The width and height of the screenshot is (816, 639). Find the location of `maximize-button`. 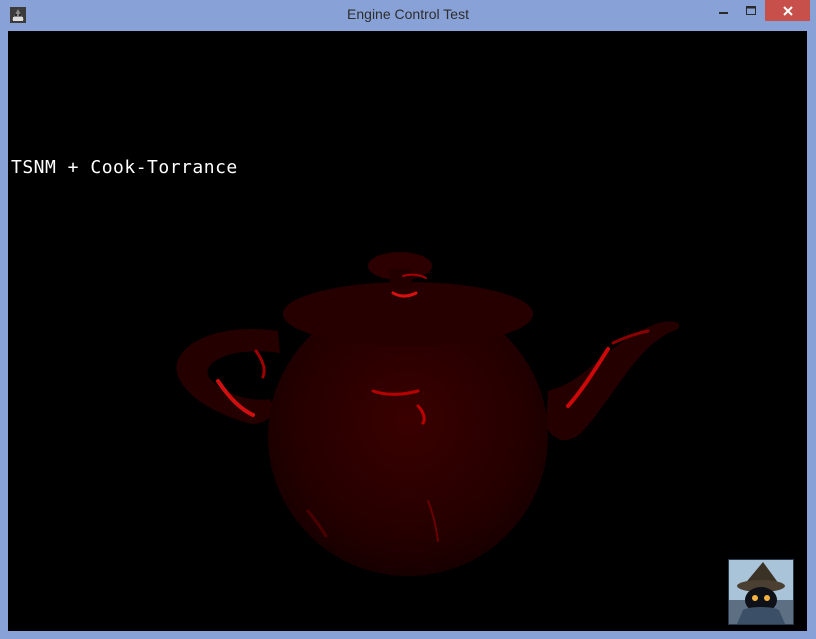

maximize-button is located at coordinates (751, 10).